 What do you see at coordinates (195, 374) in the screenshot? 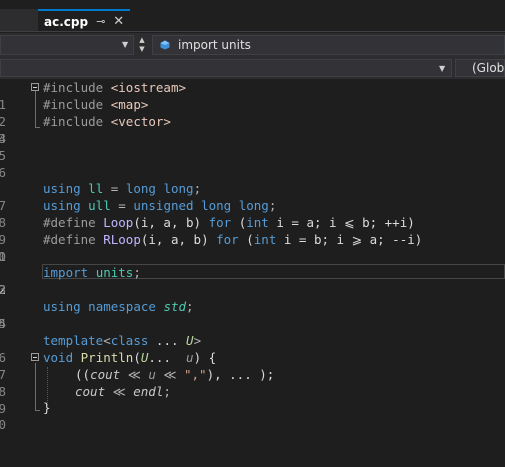
I see `string-literal: ","` at bounding box center [195, 374].